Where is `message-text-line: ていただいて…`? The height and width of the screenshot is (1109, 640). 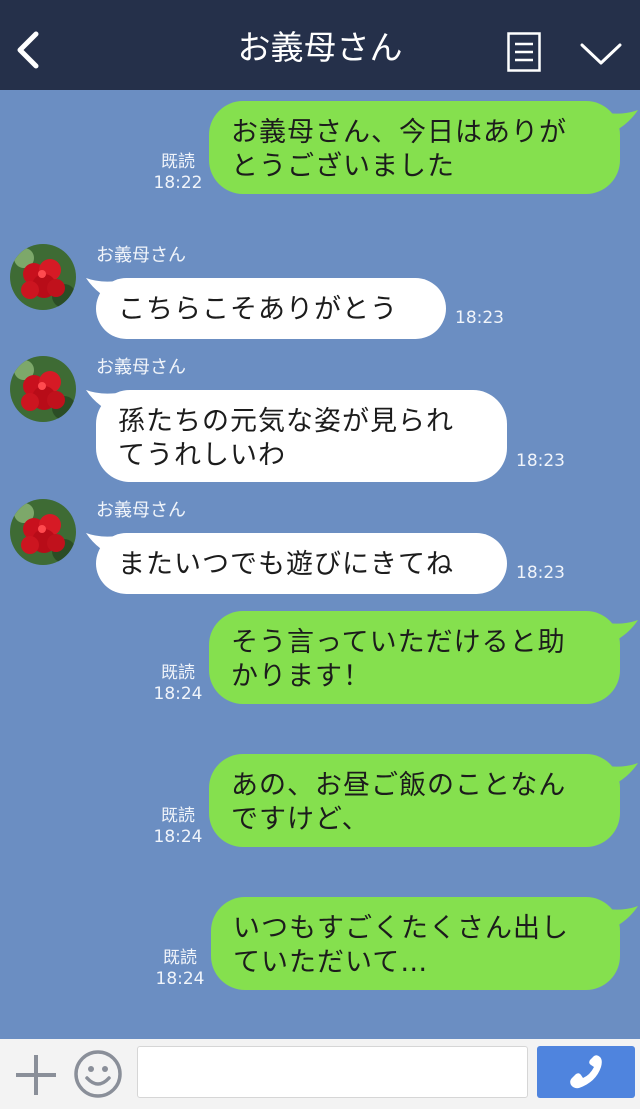 message-text-line: ていただいて… is located at coordinates (331, 962).